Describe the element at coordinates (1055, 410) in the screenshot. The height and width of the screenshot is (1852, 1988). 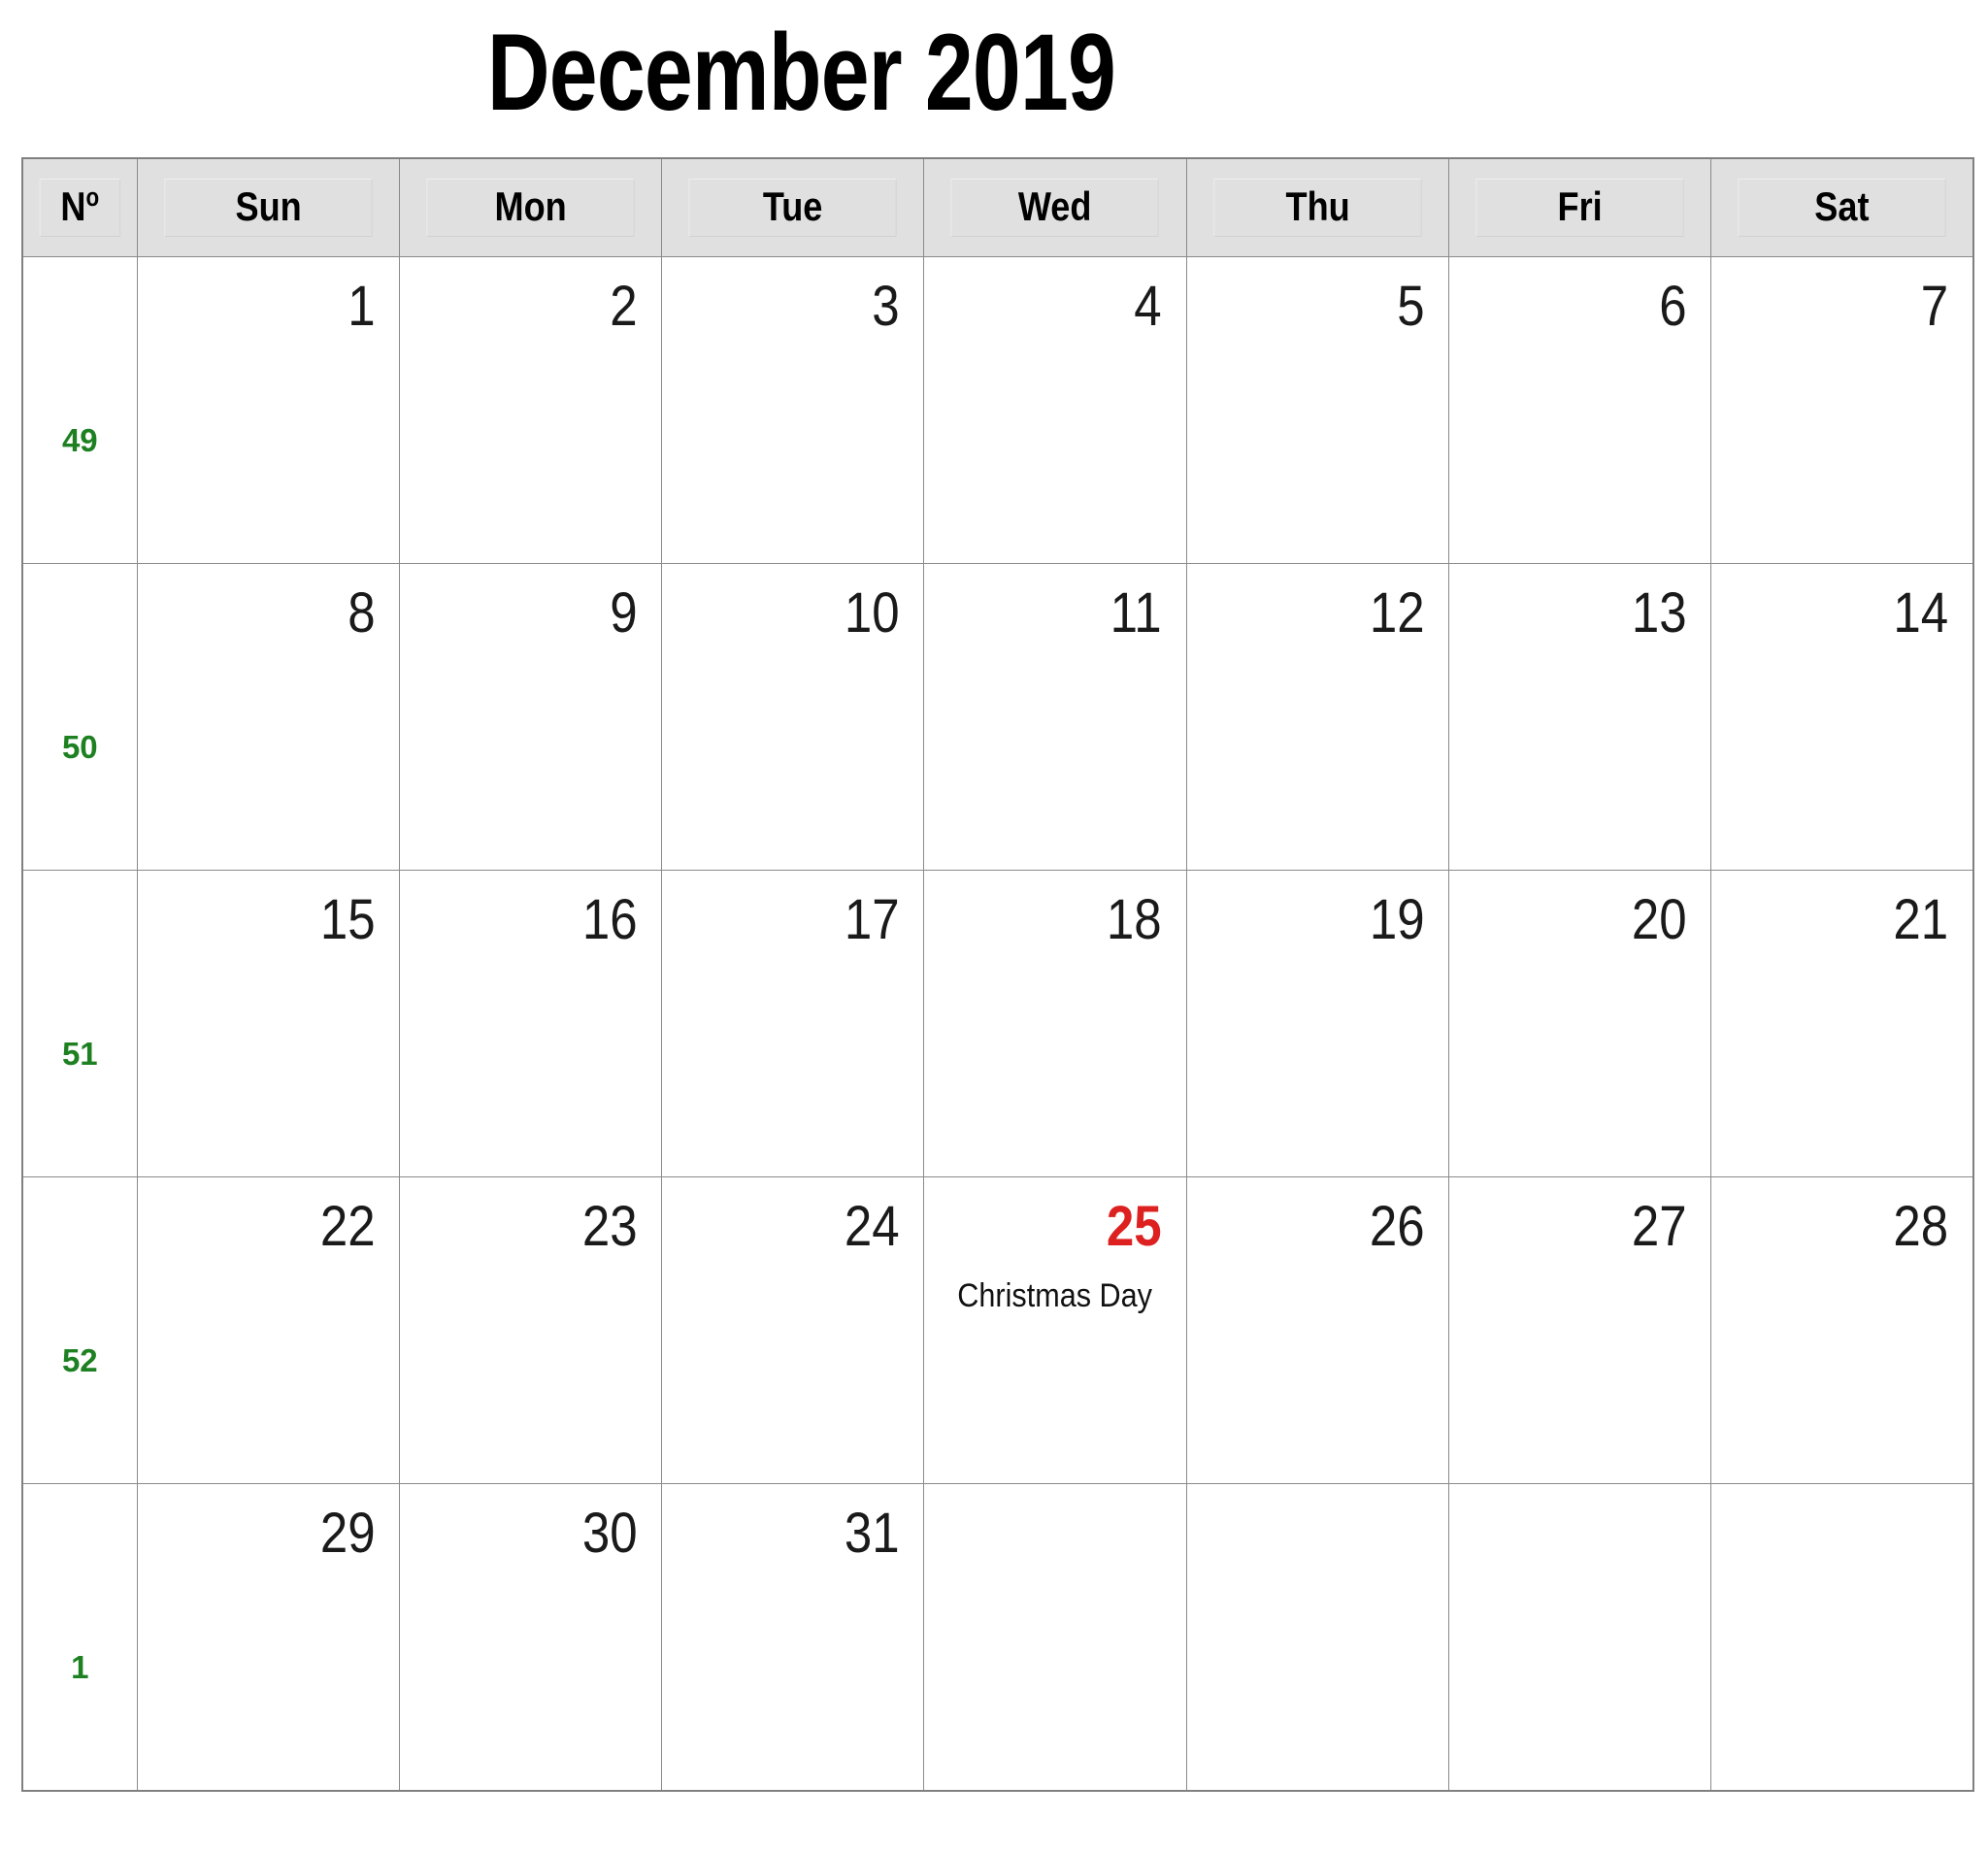
I see `day-cell: 4` at that location.